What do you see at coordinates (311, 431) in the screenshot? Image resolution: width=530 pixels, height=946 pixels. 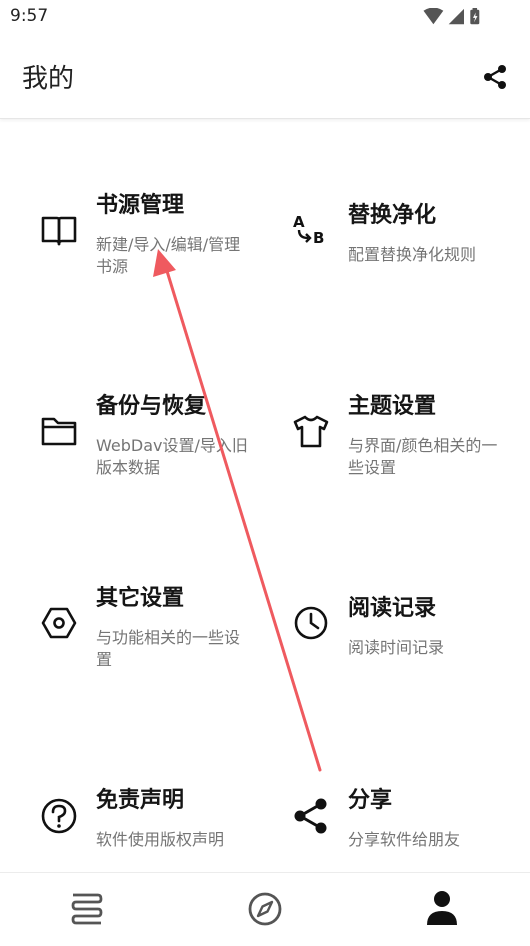 I see `tshirt-icon` at bounding box center [311, 431].